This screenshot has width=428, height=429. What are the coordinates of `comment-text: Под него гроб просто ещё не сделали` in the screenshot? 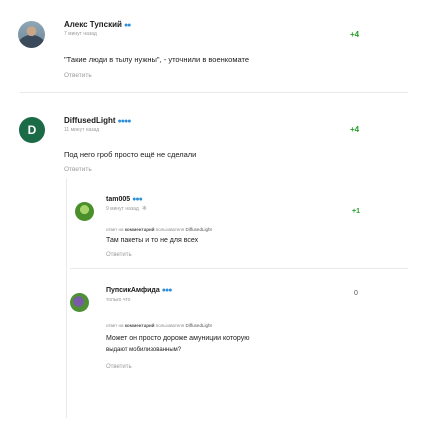 It's located at (130, 154).